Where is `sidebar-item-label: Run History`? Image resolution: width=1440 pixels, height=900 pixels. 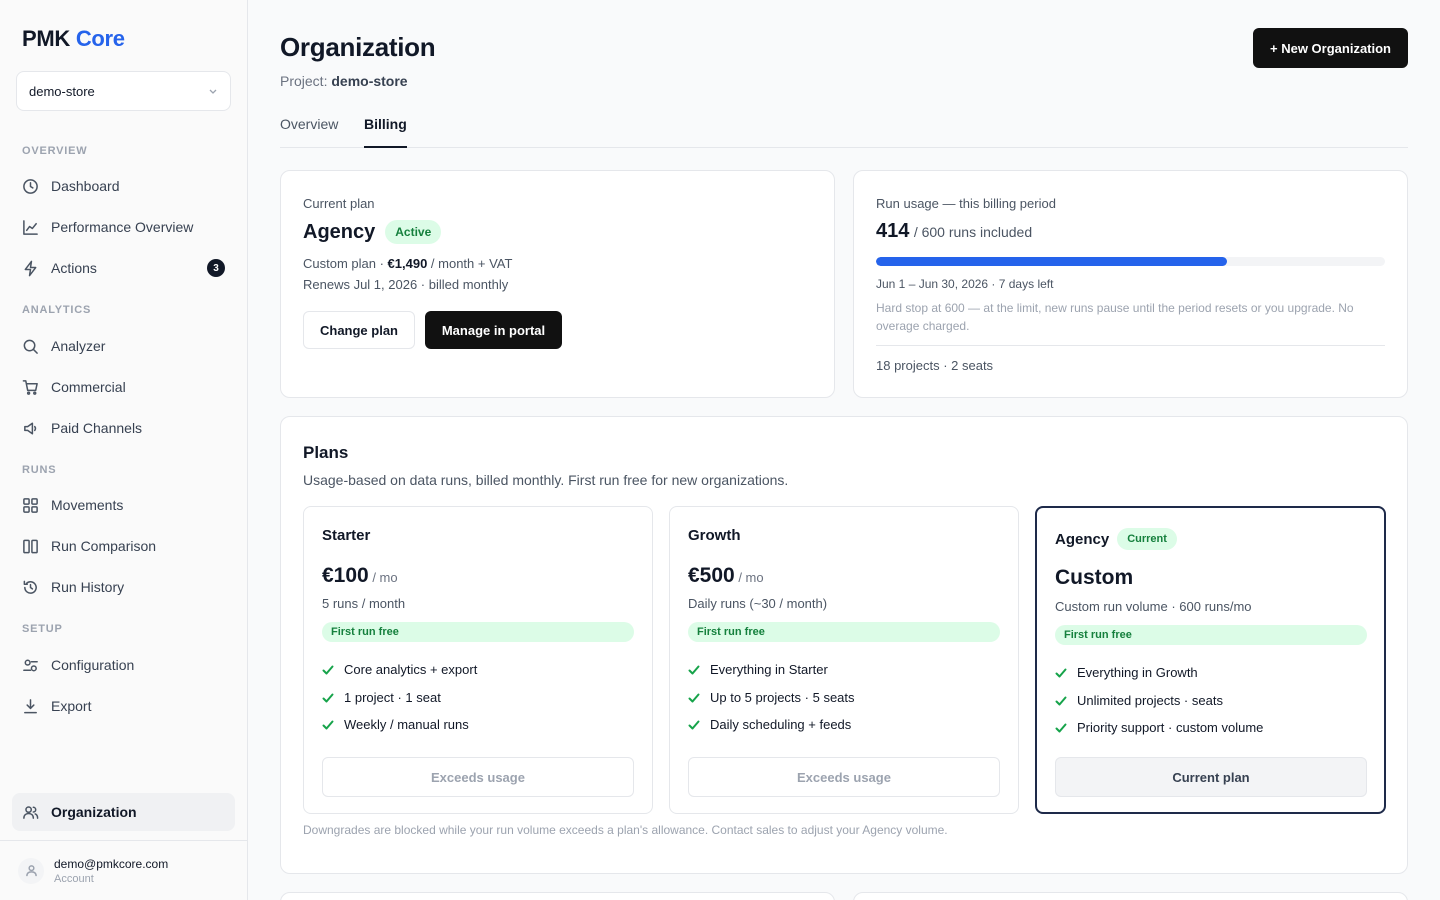 sidebar-item-label: Run History is located at coordinates (88, 587).